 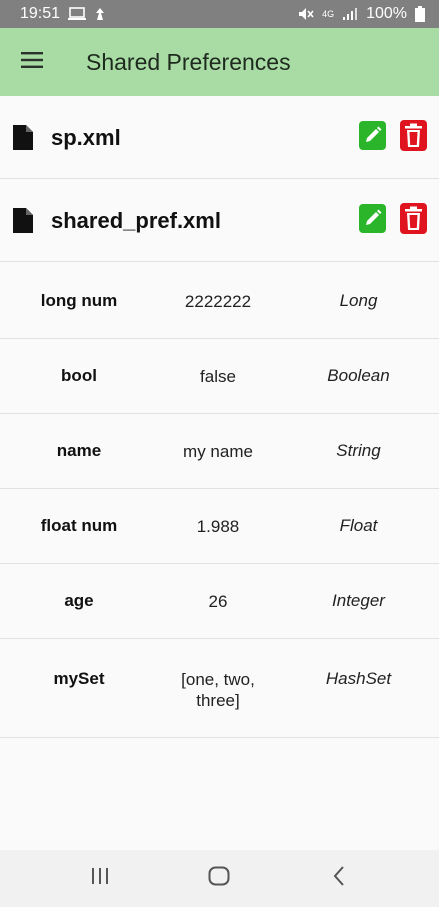 What do you see at coordinates (386, 13) in the screenshot?
I see `battery-percent: 100%` at bounding box center [386, 13].